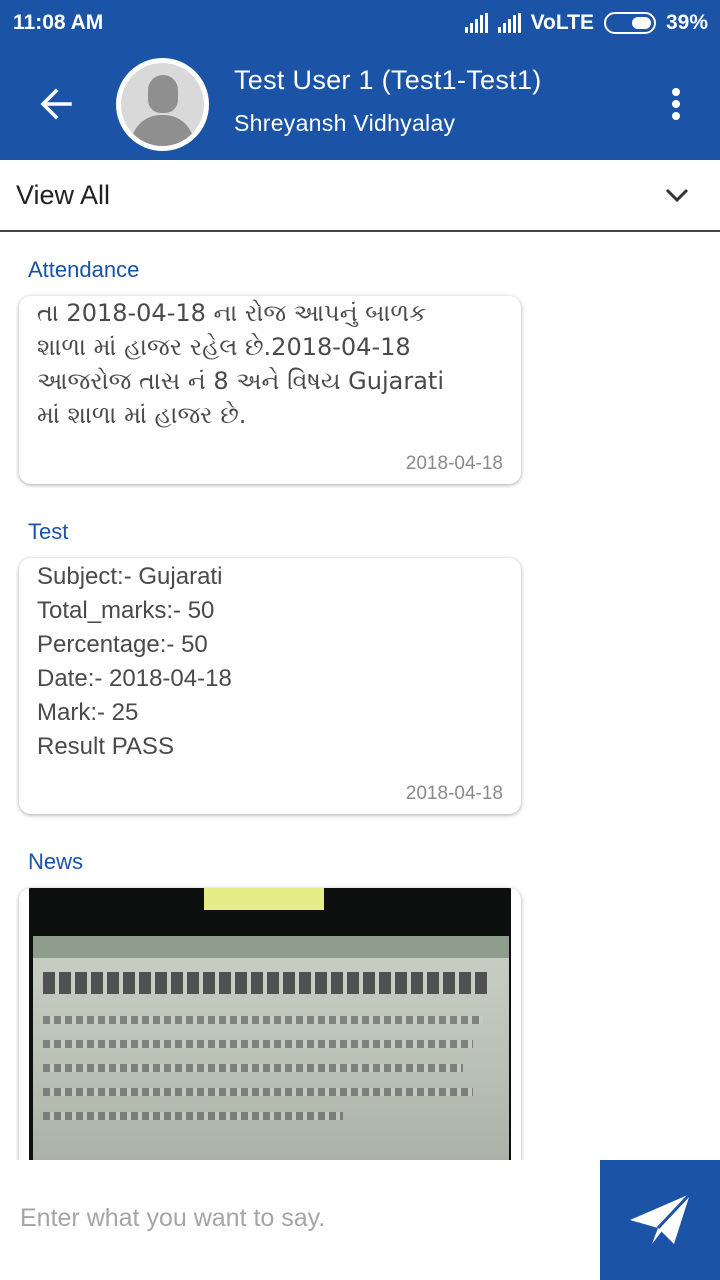 The height and width of the screenshot is (1280, 720). I want to click on arrow-left-icon, so click(56, 104).